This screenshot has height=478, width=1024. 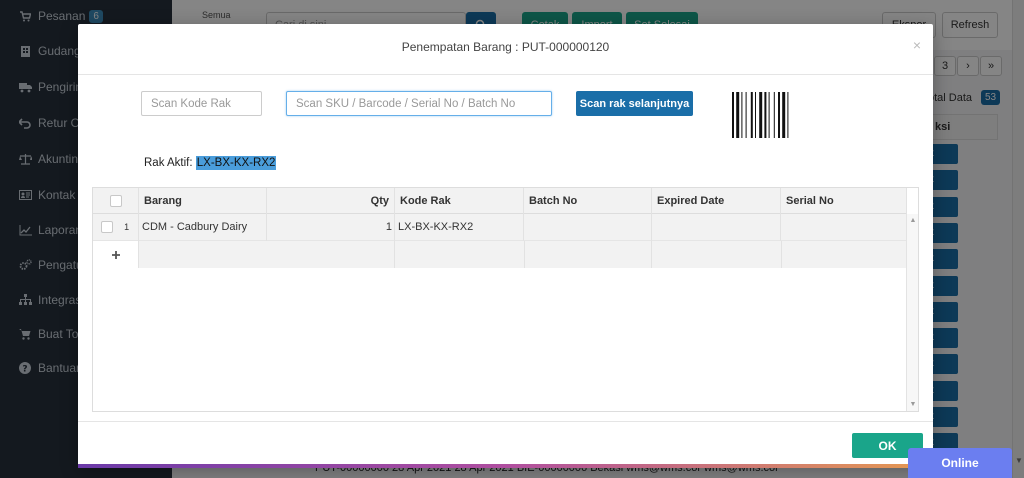 I want to click on cell-batch-no, so click(x=588, y=227).